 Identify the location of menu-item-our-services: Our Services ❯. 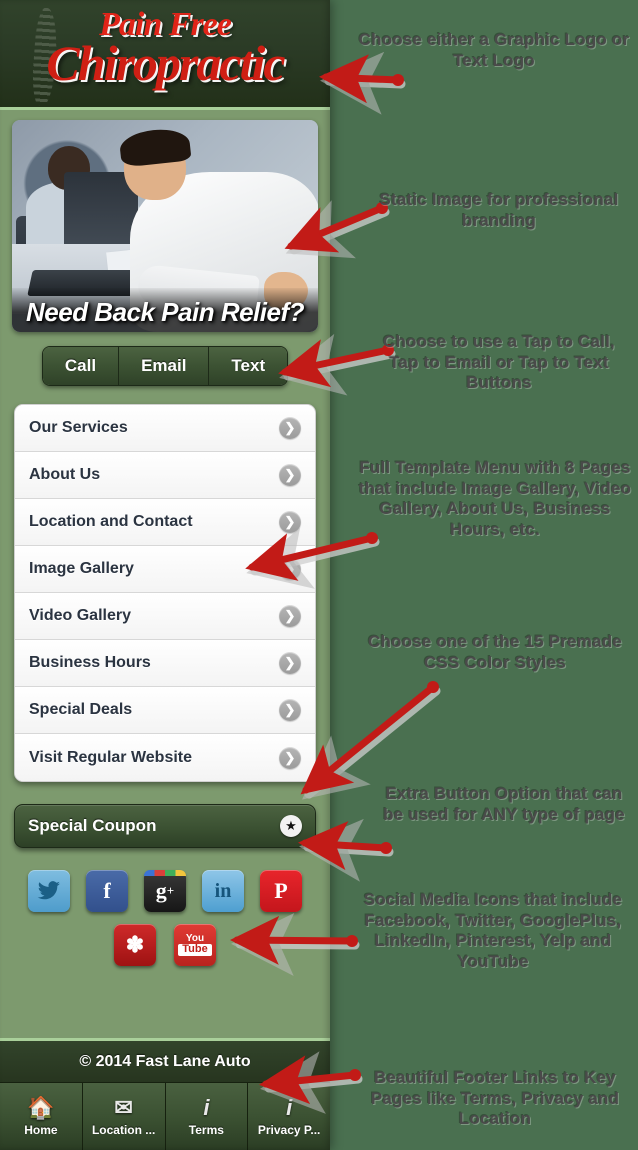
(165, 428).